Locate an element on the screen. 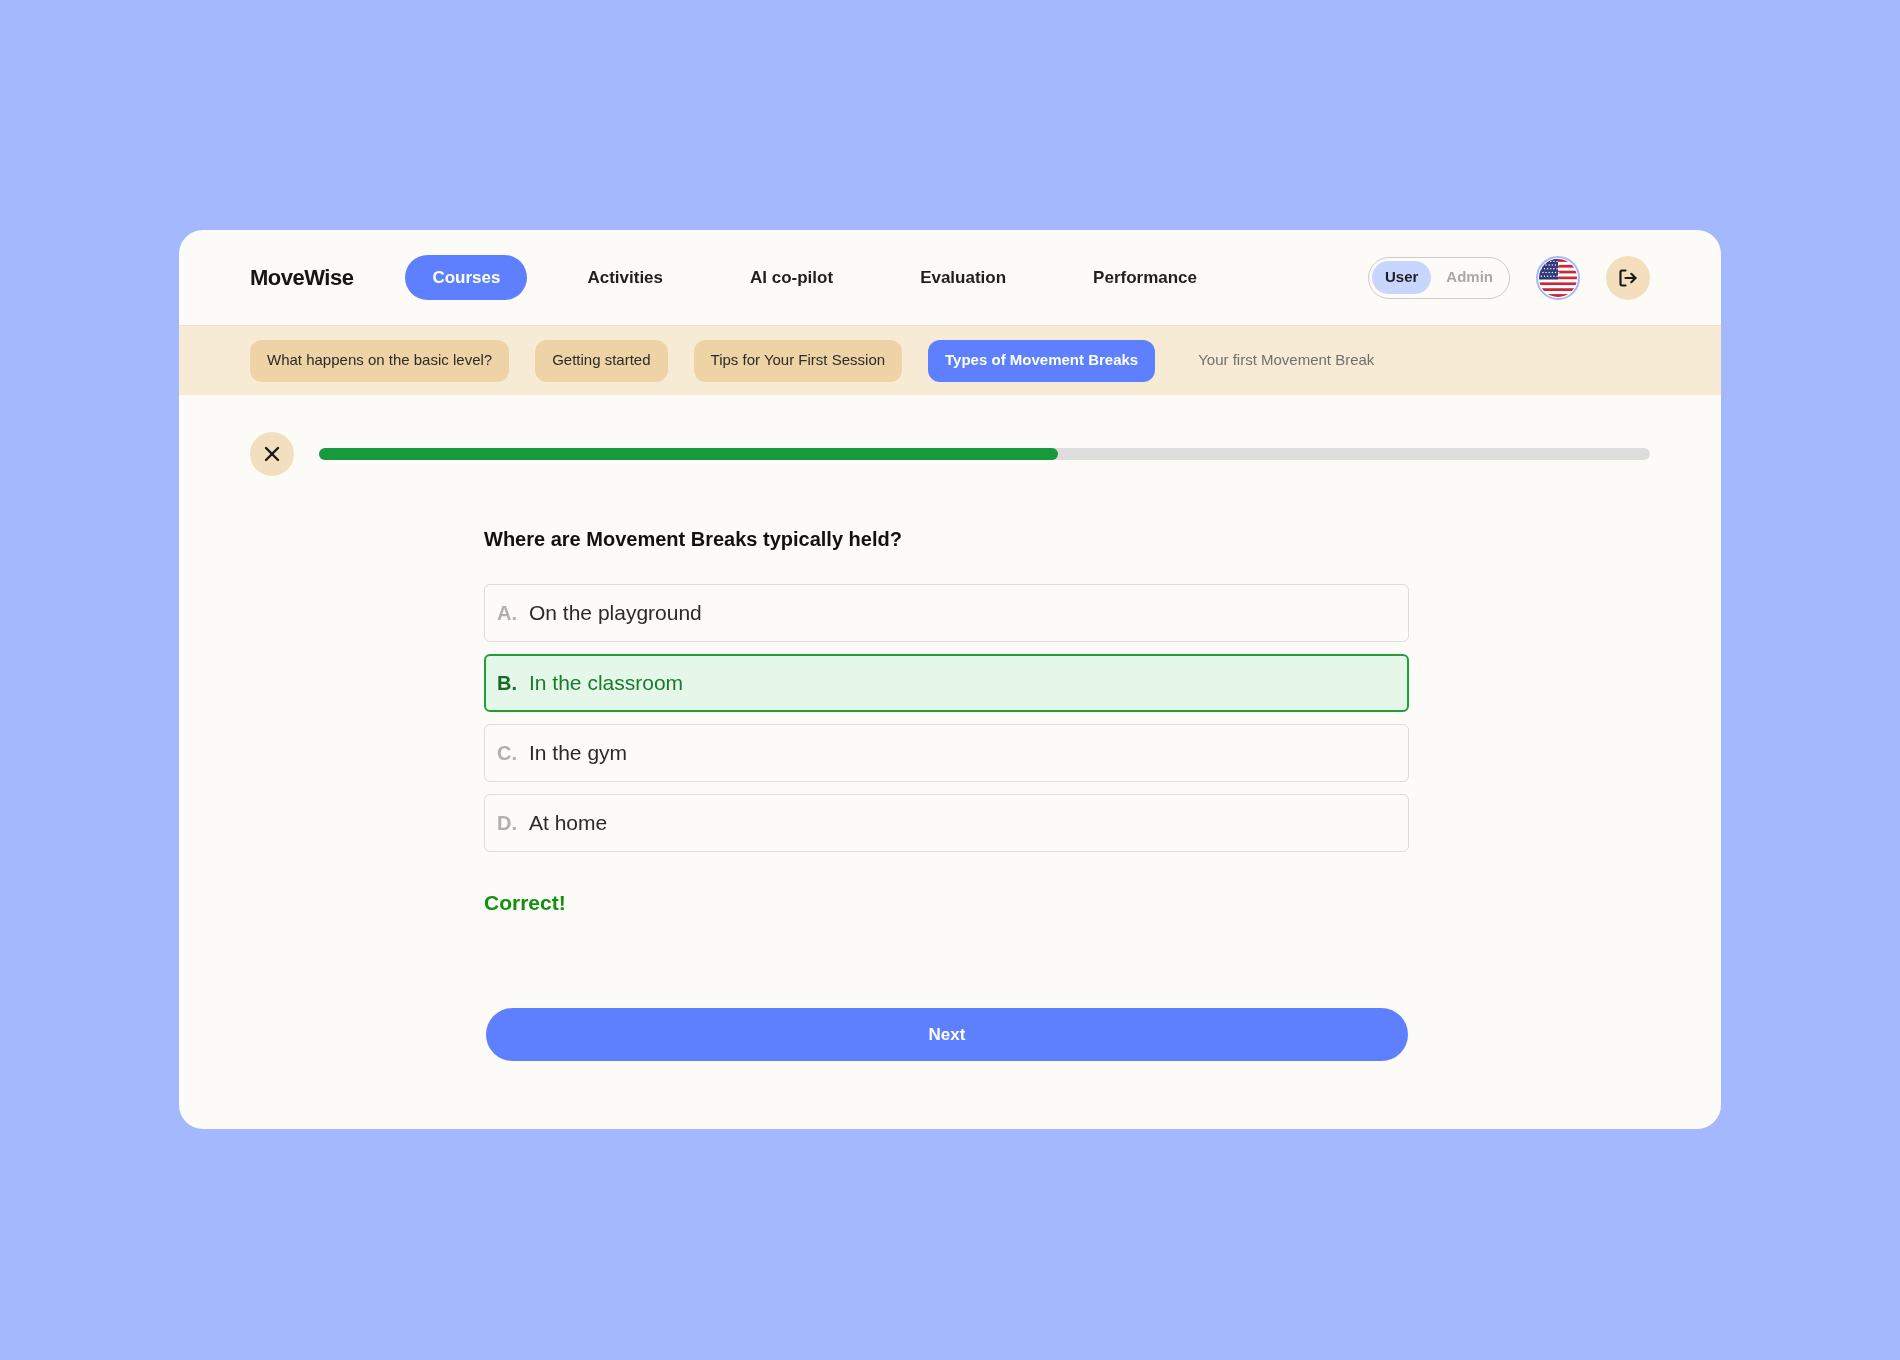  nav-tab: AI co-pilot is located at coordinates (792, 277).